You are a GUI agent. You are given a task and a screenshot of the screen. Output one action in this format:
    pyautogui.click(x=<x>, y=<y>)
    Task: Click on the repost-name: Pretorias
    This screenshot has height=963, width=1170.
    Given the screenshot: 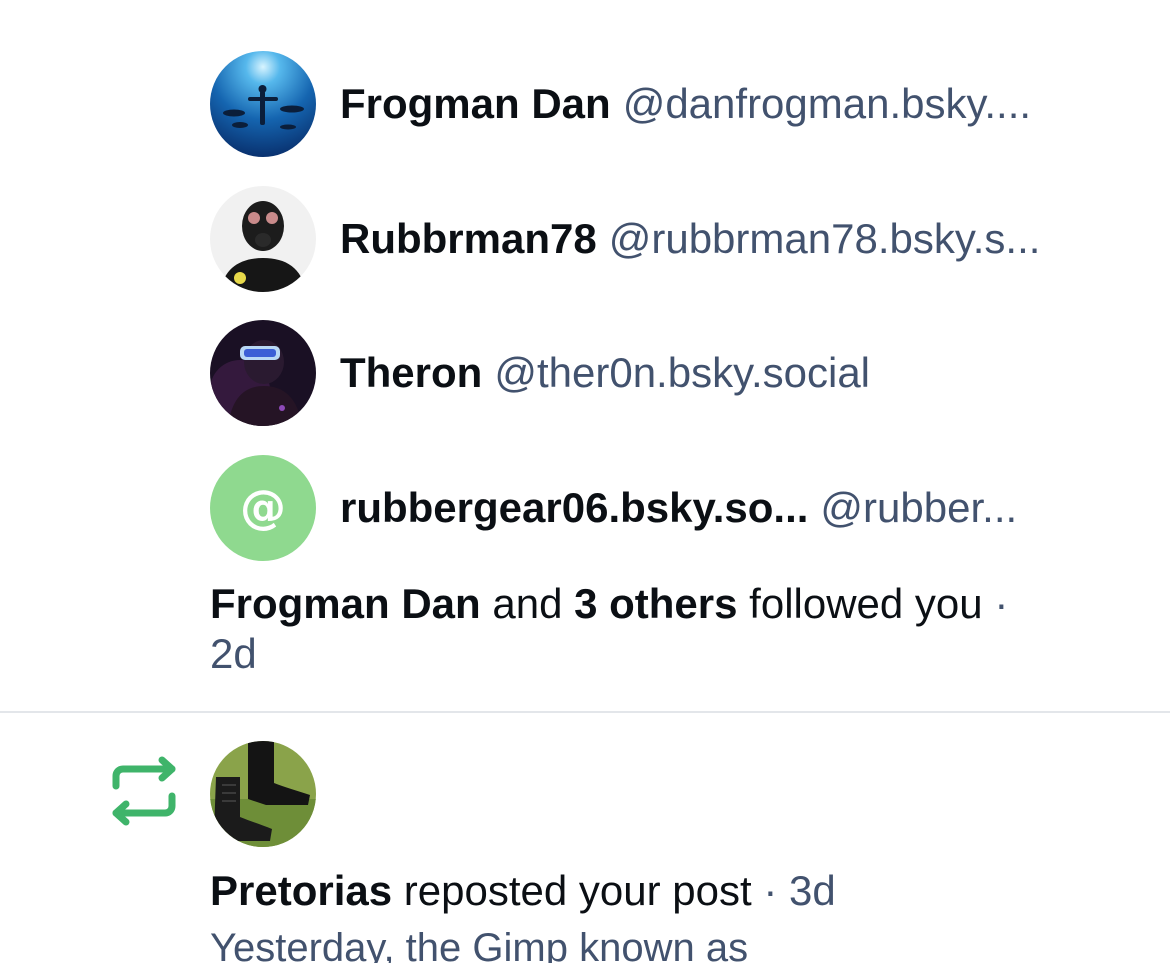 What is the action you would take?
    pyautogui.click(x=301, y=890)
    